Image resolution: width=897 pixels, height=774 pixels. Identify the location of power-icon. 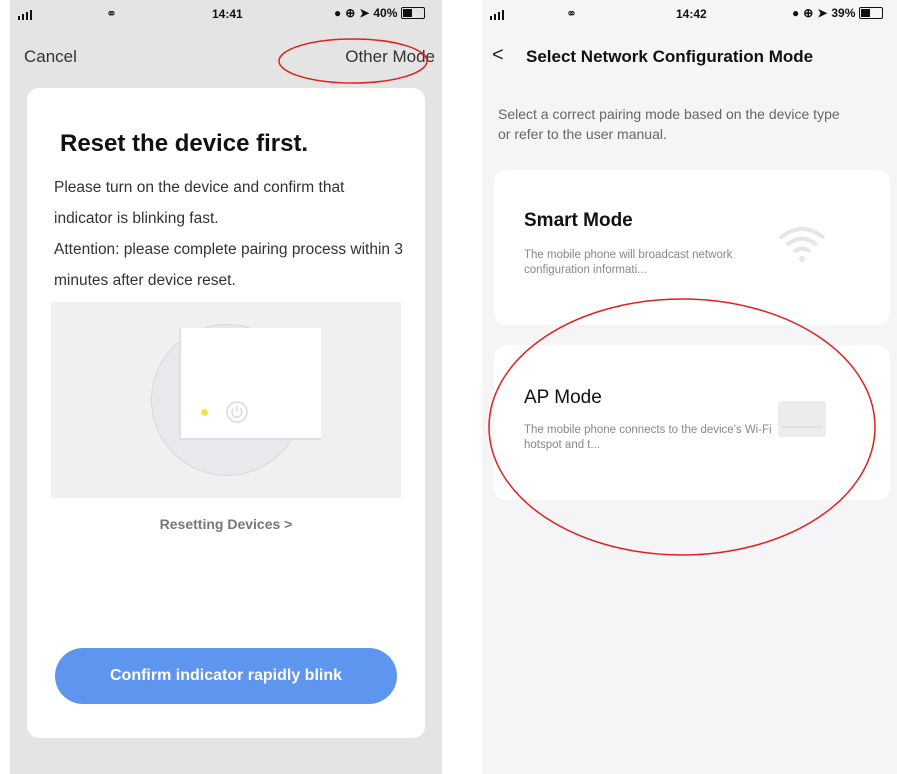
(237, 412).